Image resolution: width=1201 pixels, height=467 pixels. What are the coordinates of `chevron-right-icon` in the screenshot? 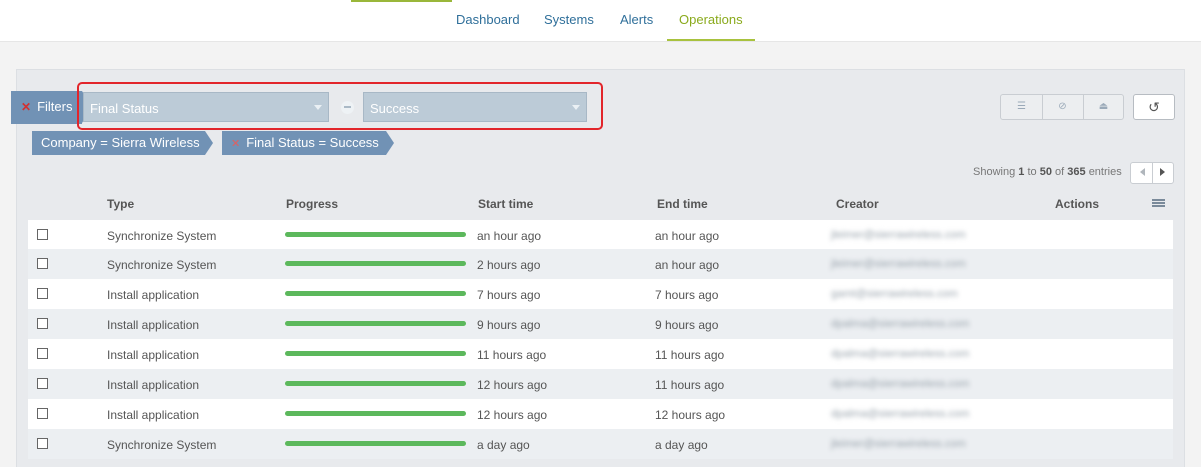 It's located at (1162, 172).